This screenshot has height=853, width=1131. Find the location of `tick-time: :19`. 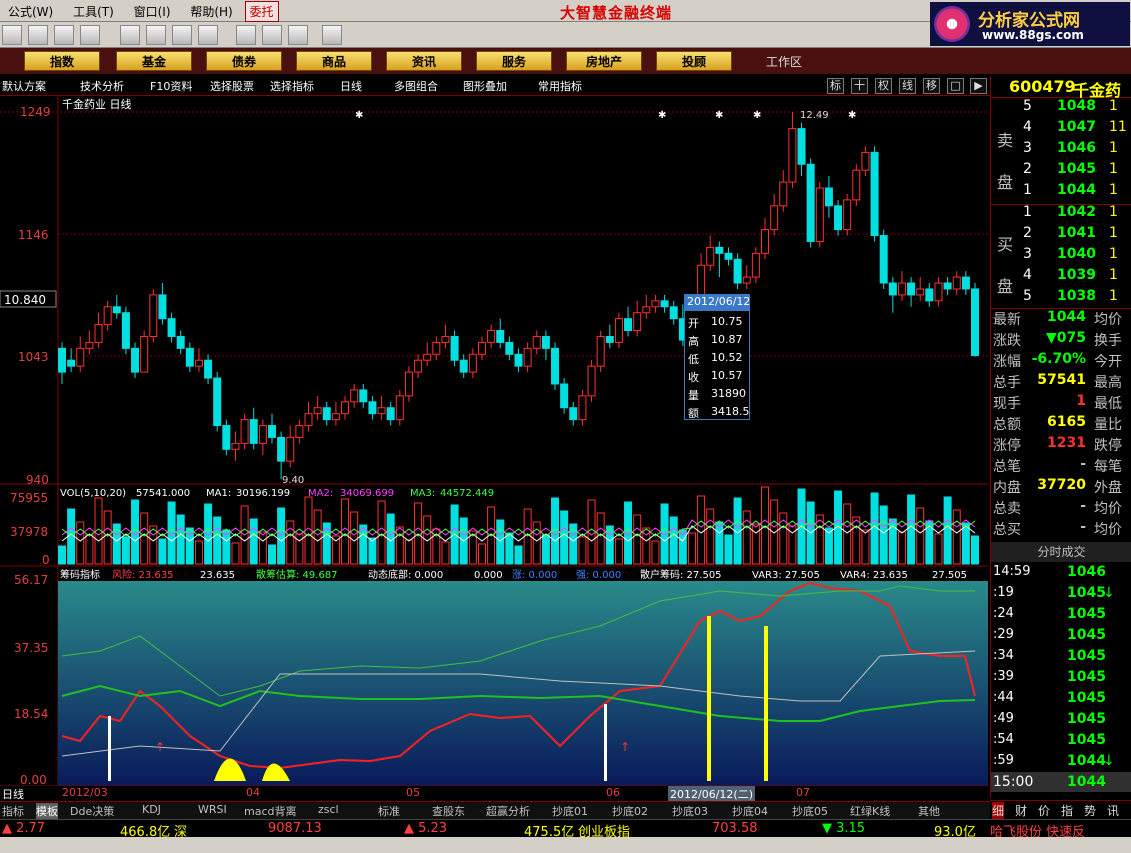

tick-time: :19 is located at coordinates (1003, 592).